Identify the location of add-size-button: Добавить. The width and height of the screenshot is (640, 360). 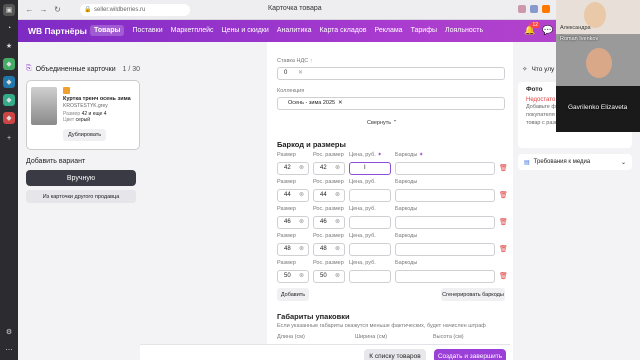
(293, 294).